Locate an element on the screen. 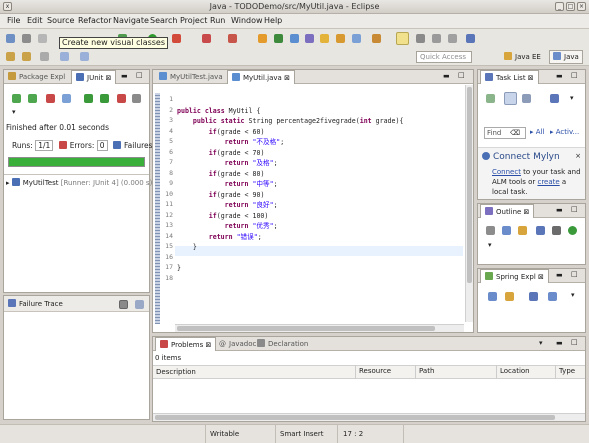 This screenshot has height=443, width=589. prev-annotation-icon is located at coordinates (26, 56).